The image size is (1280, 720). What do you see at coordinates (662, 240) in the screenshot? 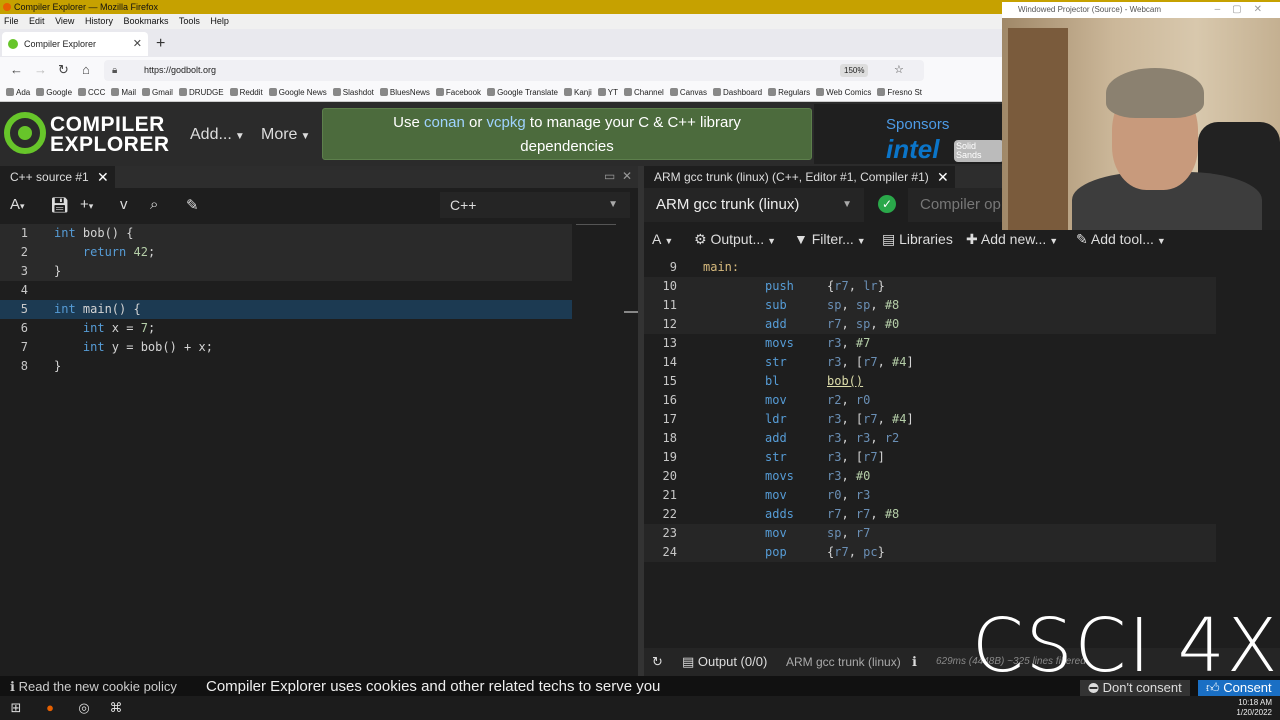
I see `font-size-icon: A ▼` at bounding box center [662, 240].